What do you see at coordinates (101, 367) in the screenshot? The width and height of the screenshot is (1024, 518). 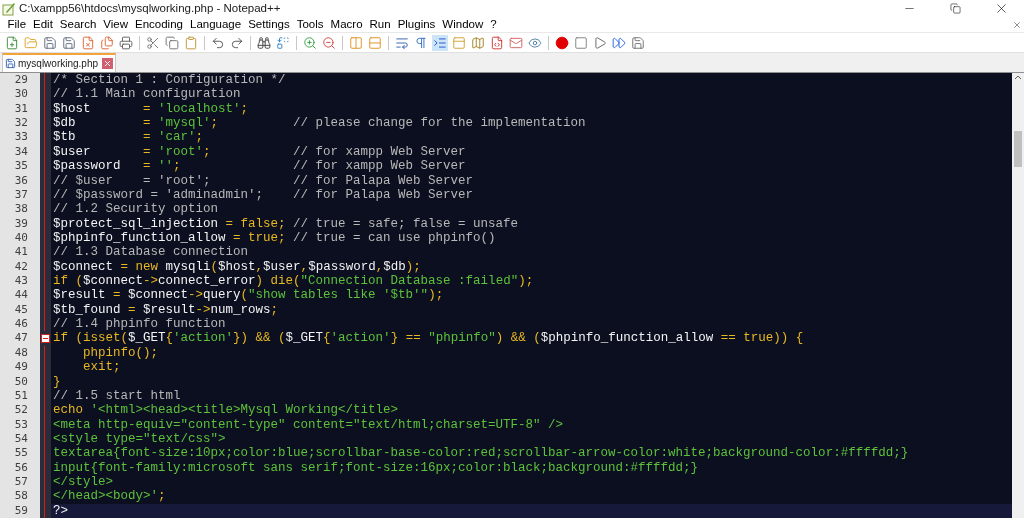 I see `code-line: exit;` at bounding box center [101, 367].